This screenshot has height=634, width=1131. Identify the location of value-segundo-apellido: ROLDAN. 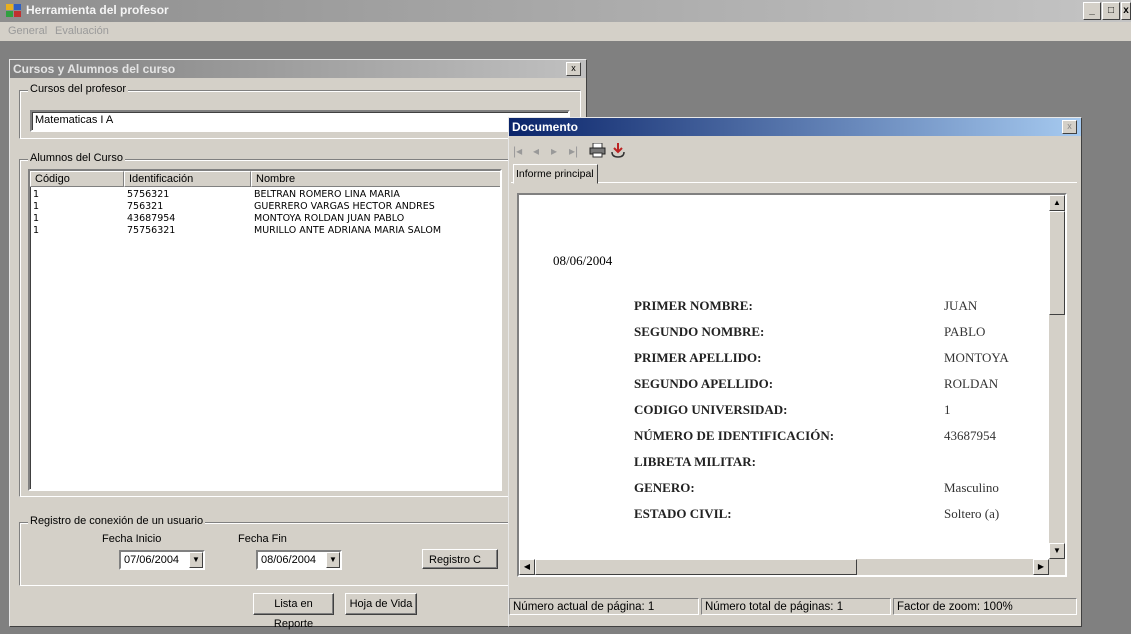
(971, 383).